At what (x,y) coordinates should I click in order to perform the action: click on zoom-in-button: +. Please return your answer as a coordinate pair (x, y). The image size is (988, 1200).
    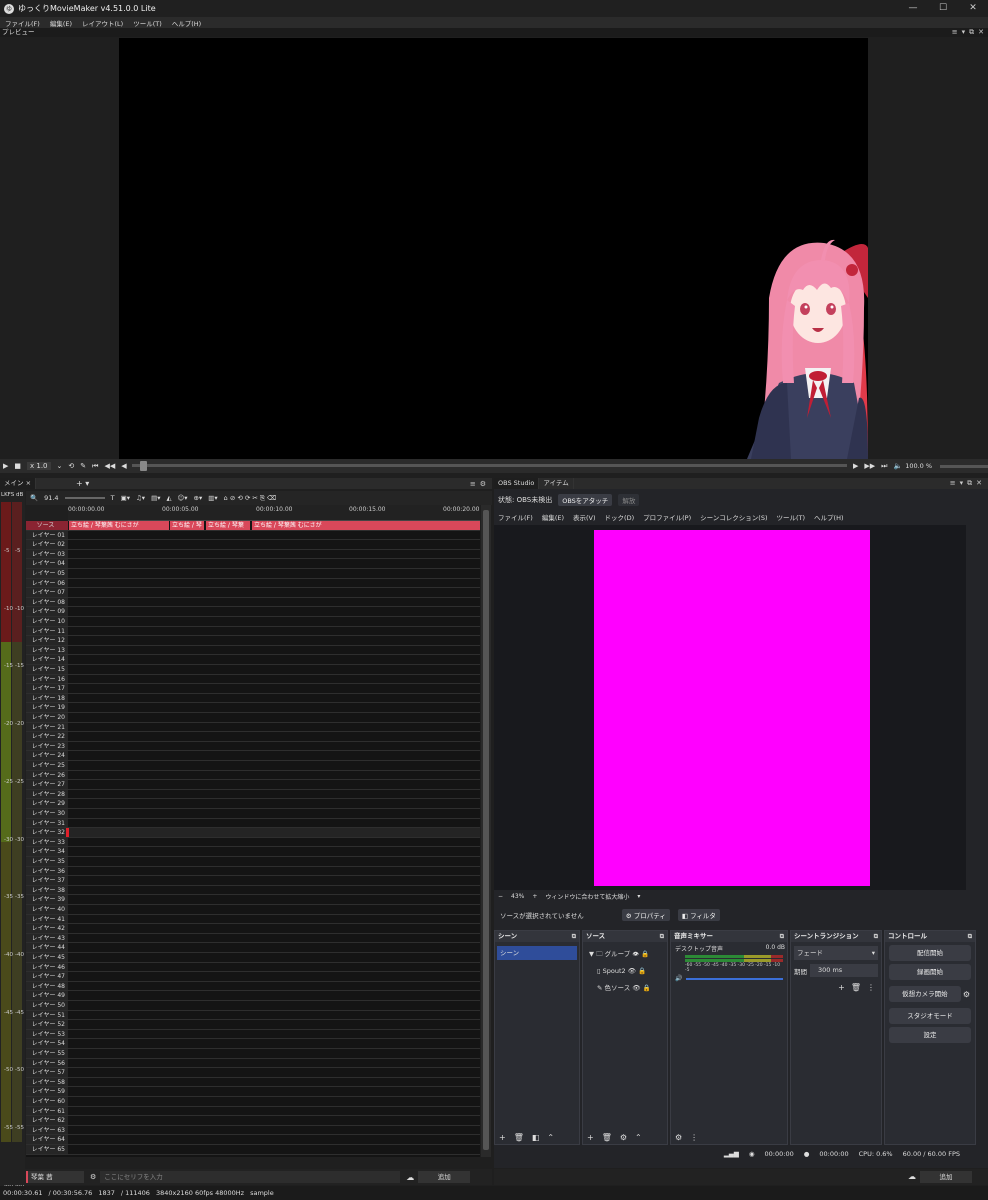
    Looking at the image, I should click on (534, 896).